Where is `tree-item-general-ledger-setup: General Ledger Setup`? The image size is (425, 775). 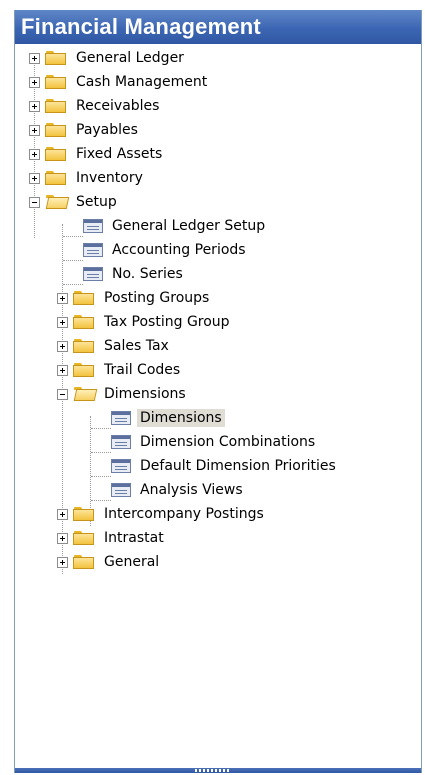
tree-item-general-ledger-setup: General Ledger Setup is located at coordinates (175, 226).